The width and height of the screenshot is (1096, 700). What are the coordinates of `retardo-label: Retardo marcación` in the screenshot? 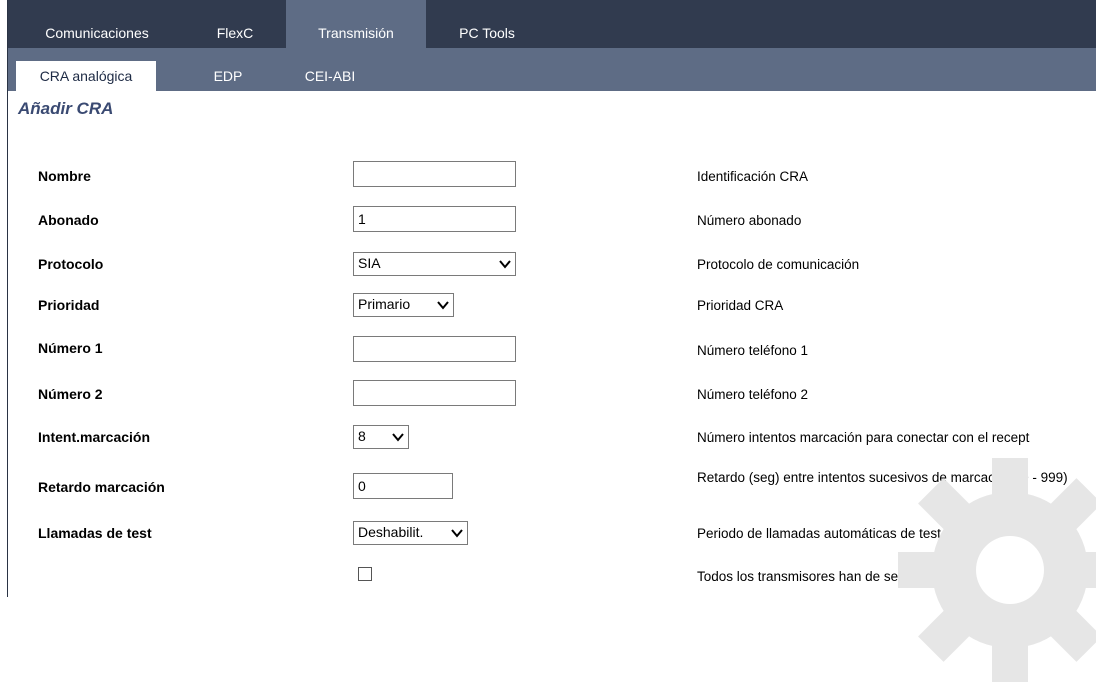 It's located at (101, 487).